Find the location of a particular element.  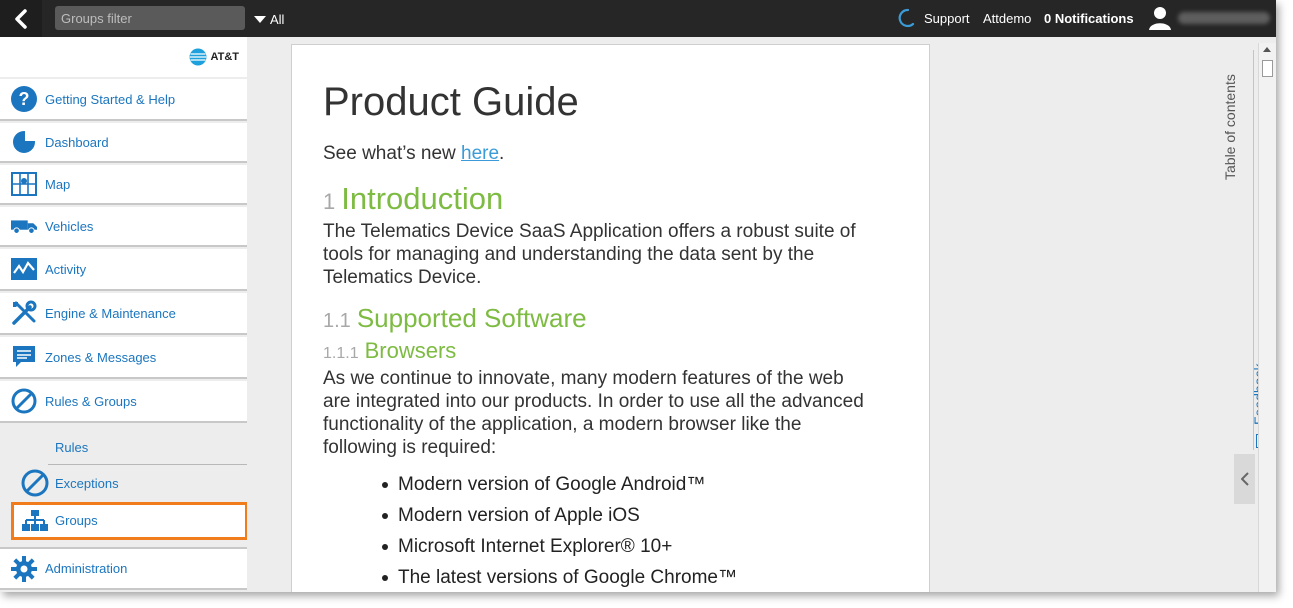

text-line: following is required: is located at coordinates (410, 447).